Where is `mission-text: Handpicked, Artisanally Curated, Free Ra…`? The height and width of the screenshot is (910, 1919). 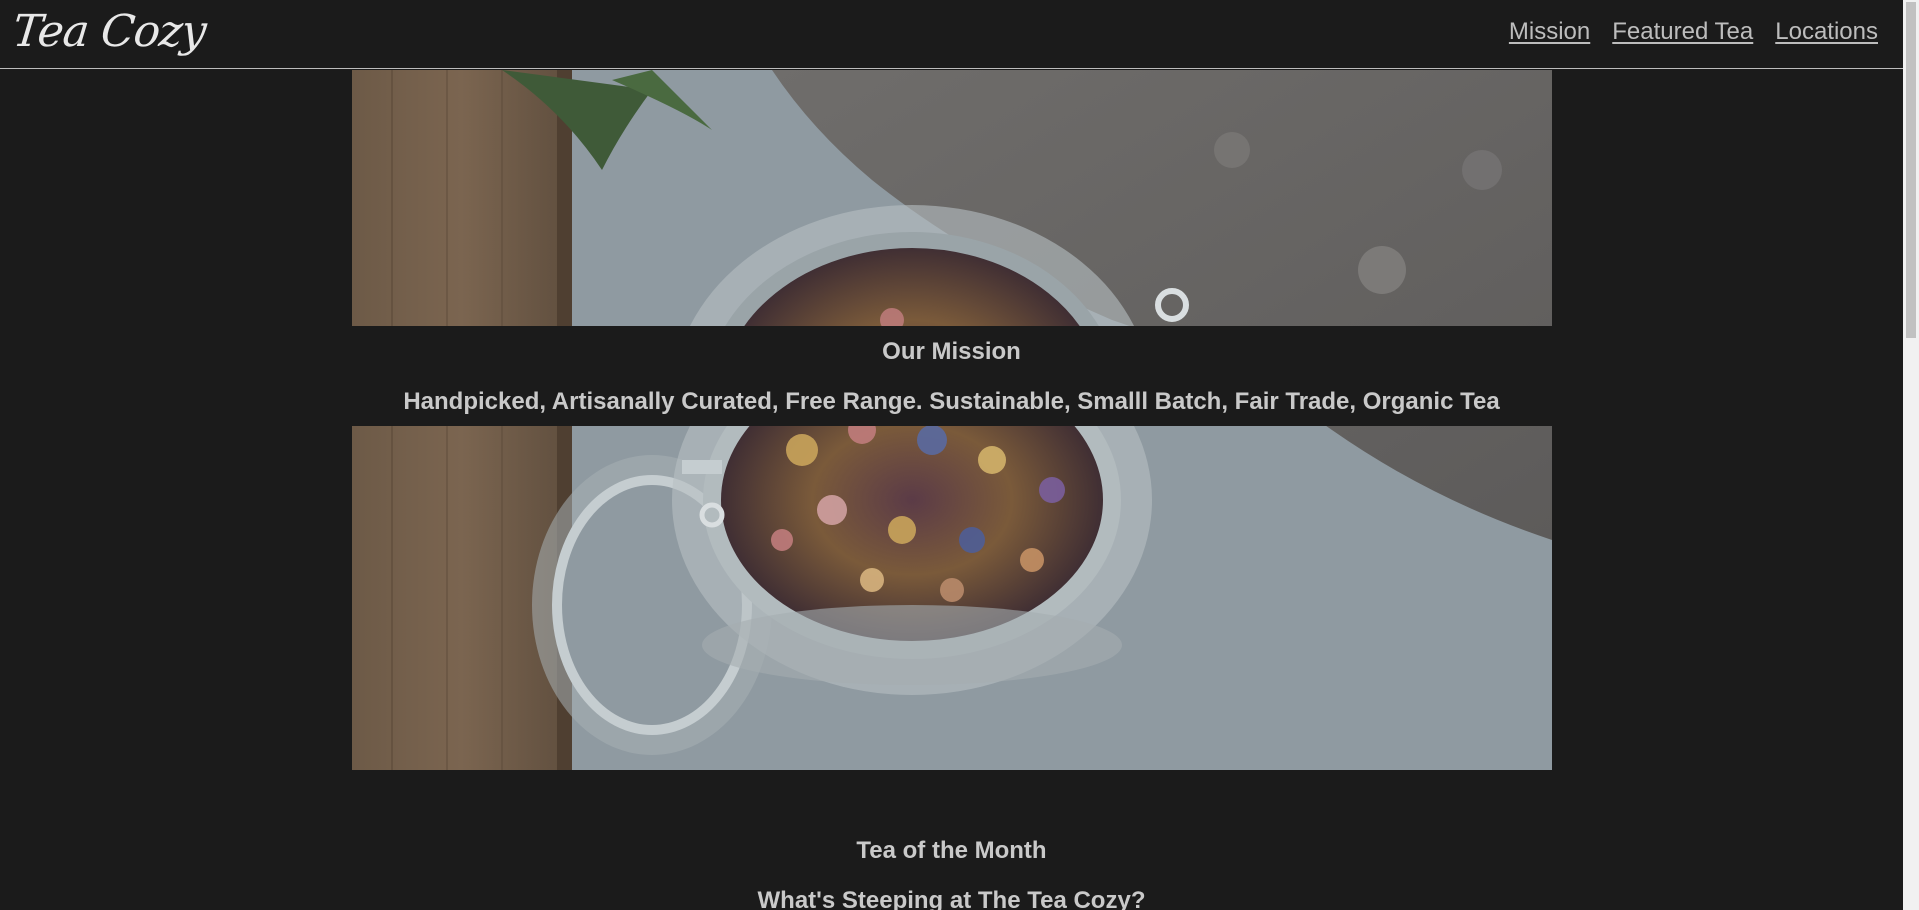
mission-text: Handpicked, Artisanally Curated, Free Ra… is located at coordinates (951, 401).